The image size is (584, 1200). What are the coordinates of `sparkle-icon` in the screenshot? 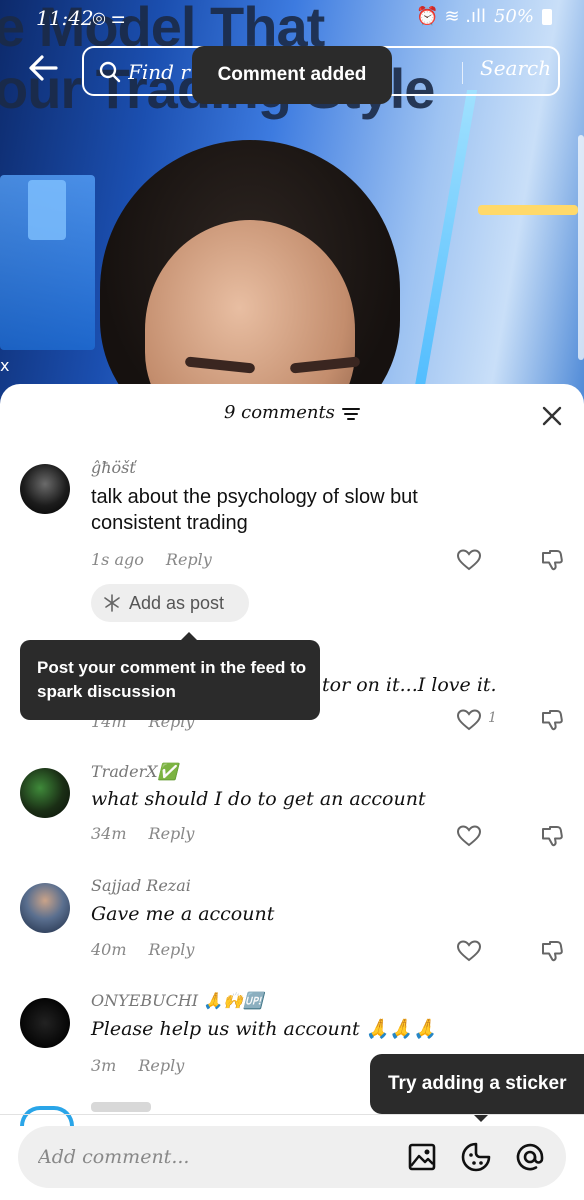 It's located at (112, 603).